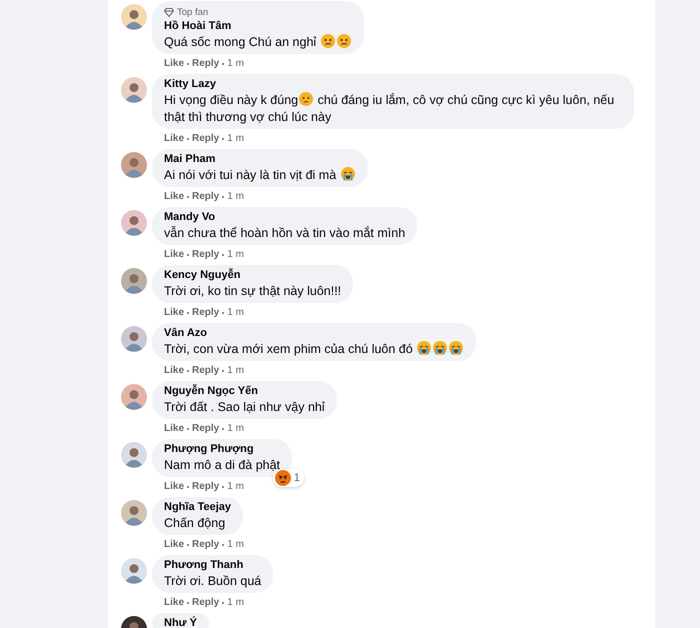 The height and width of the screenshot is (628, 700). I want to click on reaction-badge: 1, so click(288, 478).